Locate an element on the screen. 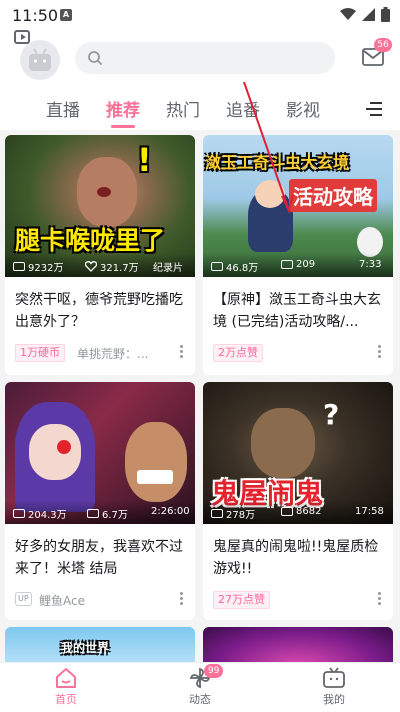 This screenshot has width=400, height=712. bottom-navigation: 首页 动态 我的 is located at coordinates (200, 687).